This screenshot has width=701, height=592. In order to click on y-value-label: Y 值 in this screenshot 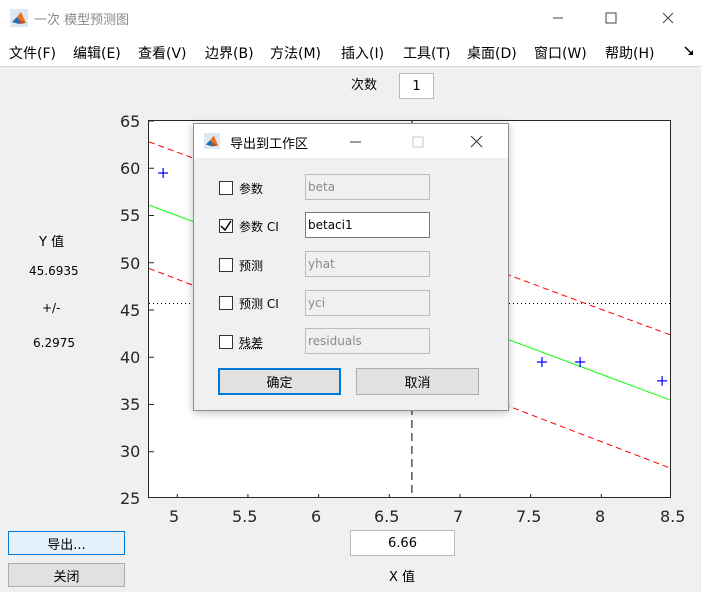, I will do `click(52, 242)`.